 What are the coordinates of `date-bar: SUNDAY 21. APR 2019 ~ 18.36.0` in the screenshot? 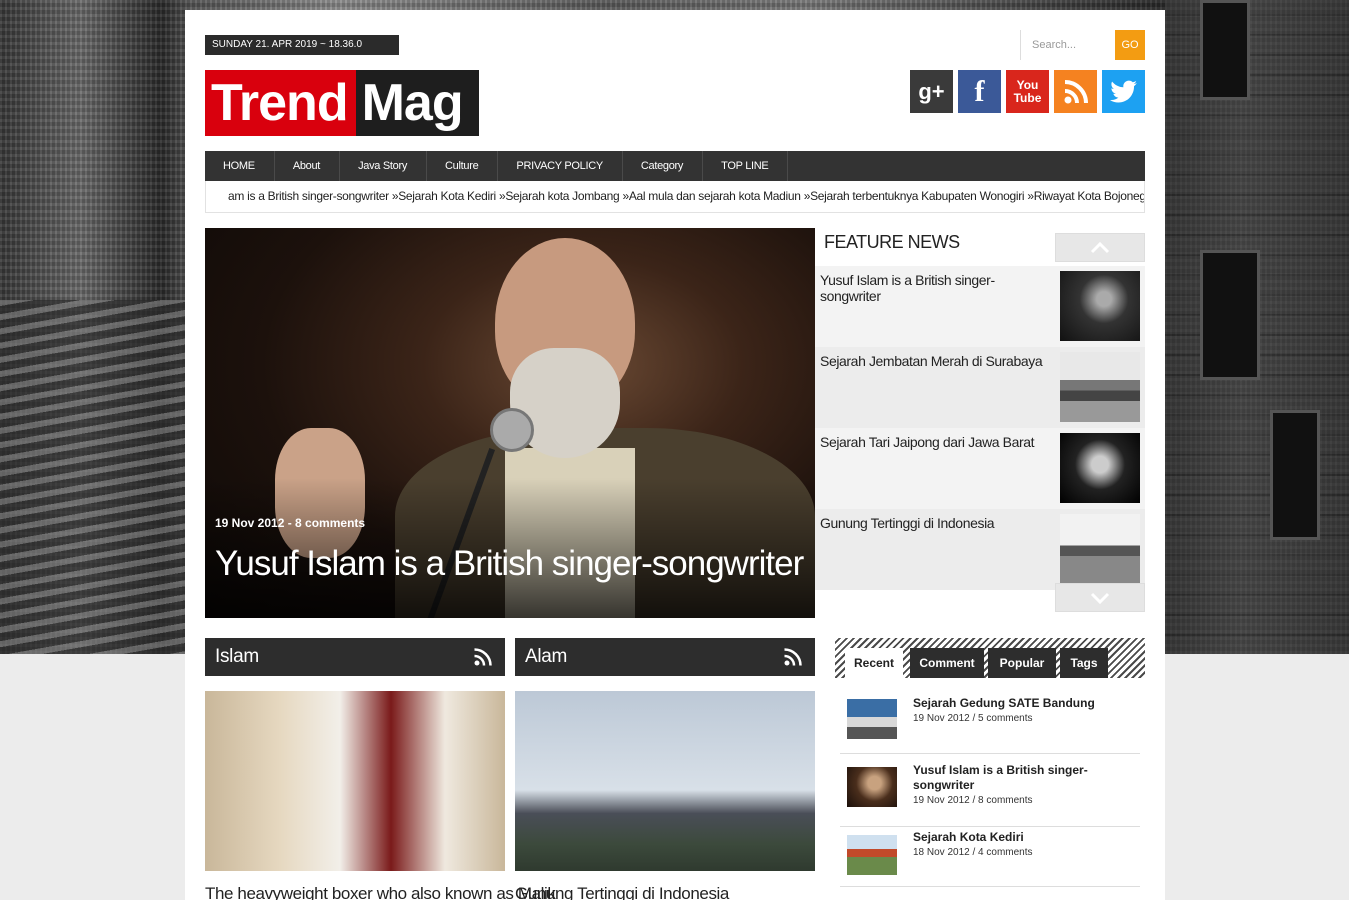 It's located at (302, 45).